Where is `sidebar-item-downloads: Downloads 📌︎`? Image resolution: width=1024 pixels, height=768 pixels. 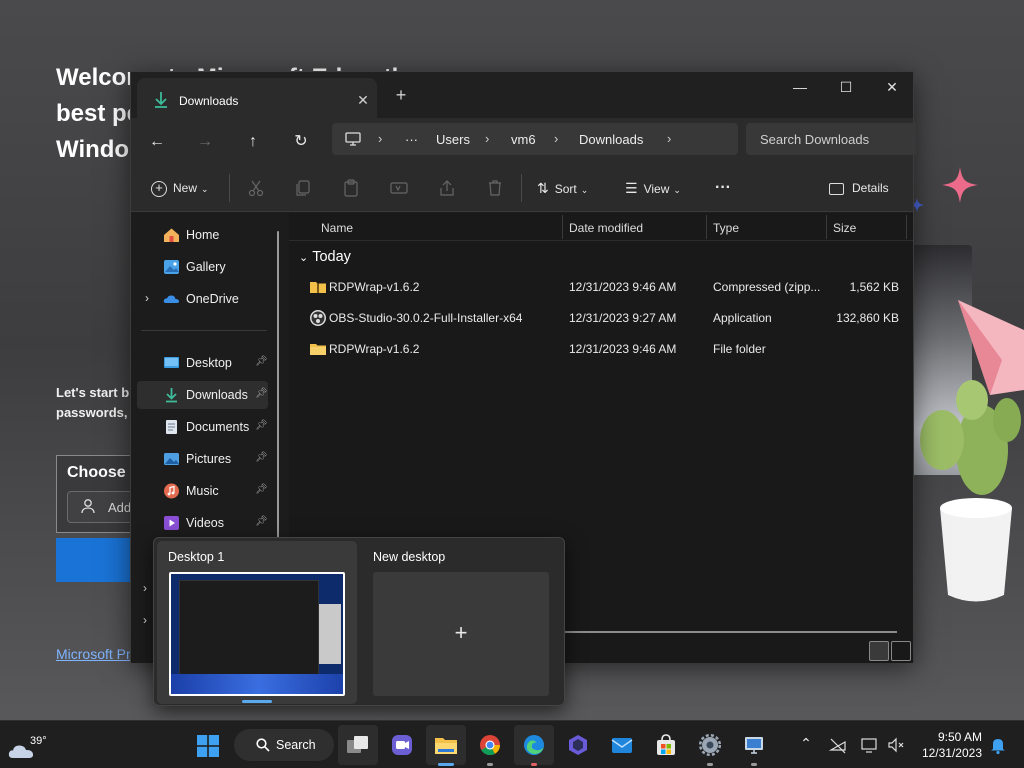
sidebar-item-downloads: Downloads 📌︎ is located at coordinates (202, 395).